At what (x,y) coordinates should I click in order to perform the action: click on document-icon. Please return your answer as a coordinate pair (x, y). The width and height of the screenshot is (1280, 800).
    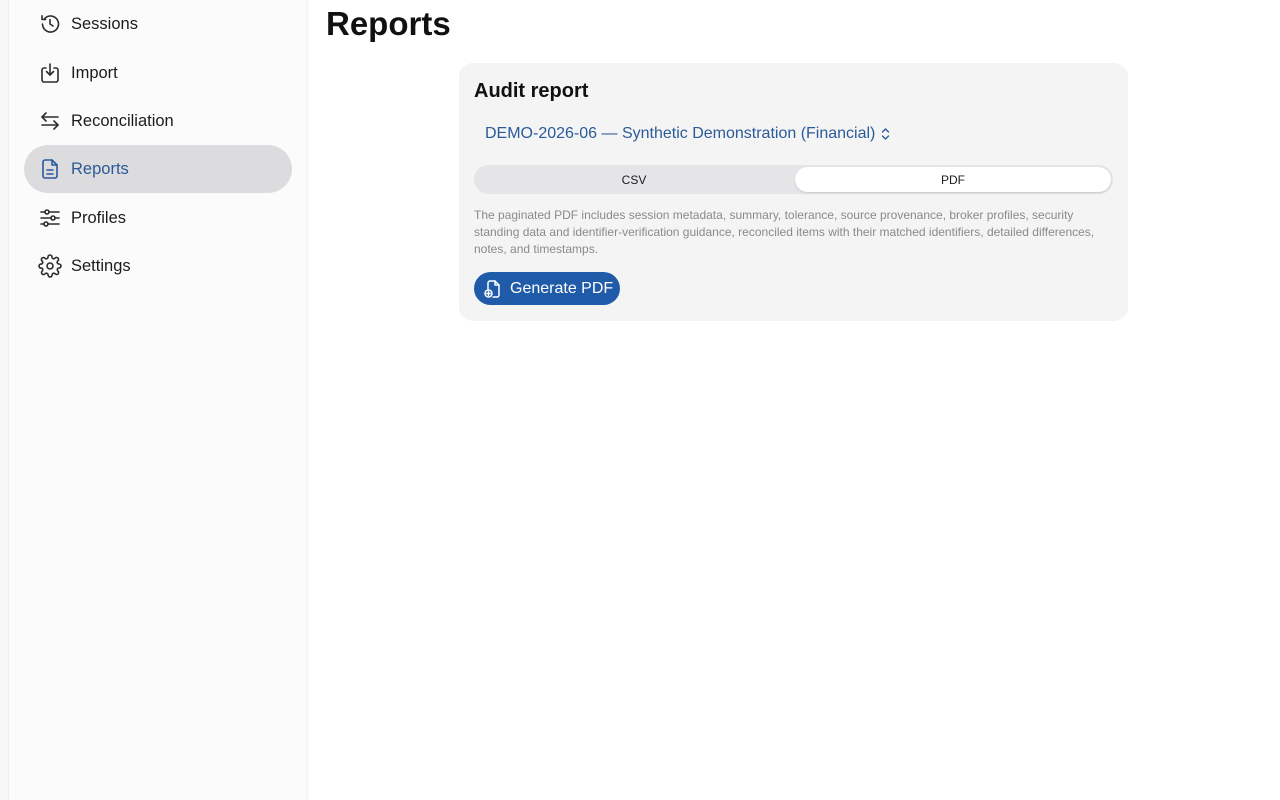
    Looking at the image, I should click on (50, 169).